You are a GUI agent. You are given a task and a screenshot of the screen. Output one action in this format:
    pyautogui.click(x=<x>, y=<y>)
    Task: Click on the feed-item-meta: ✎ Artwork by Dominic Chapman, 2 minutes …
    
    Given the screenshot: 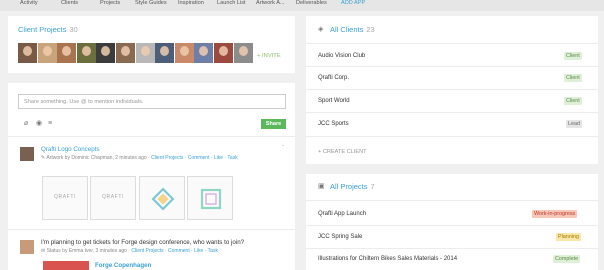 What is the action you would take?
    pyautogui.click(x=139, y=158)
    